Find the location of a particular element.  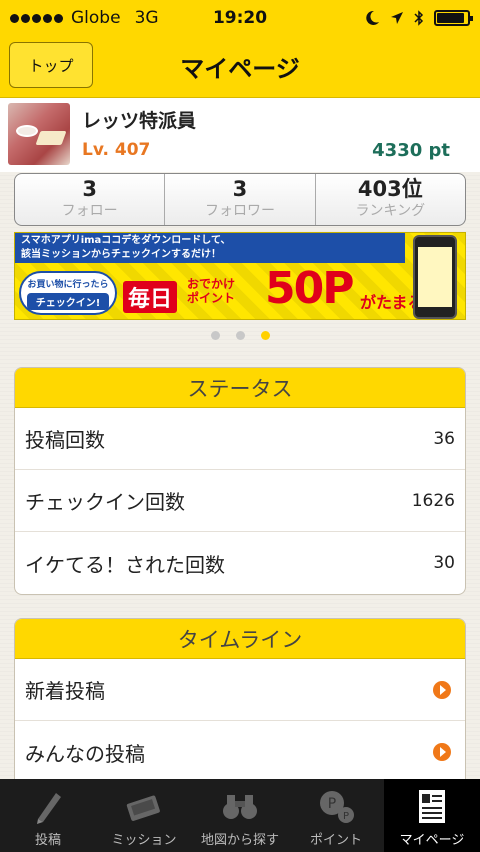

status-bar-right is located at coordinates (418, 18).